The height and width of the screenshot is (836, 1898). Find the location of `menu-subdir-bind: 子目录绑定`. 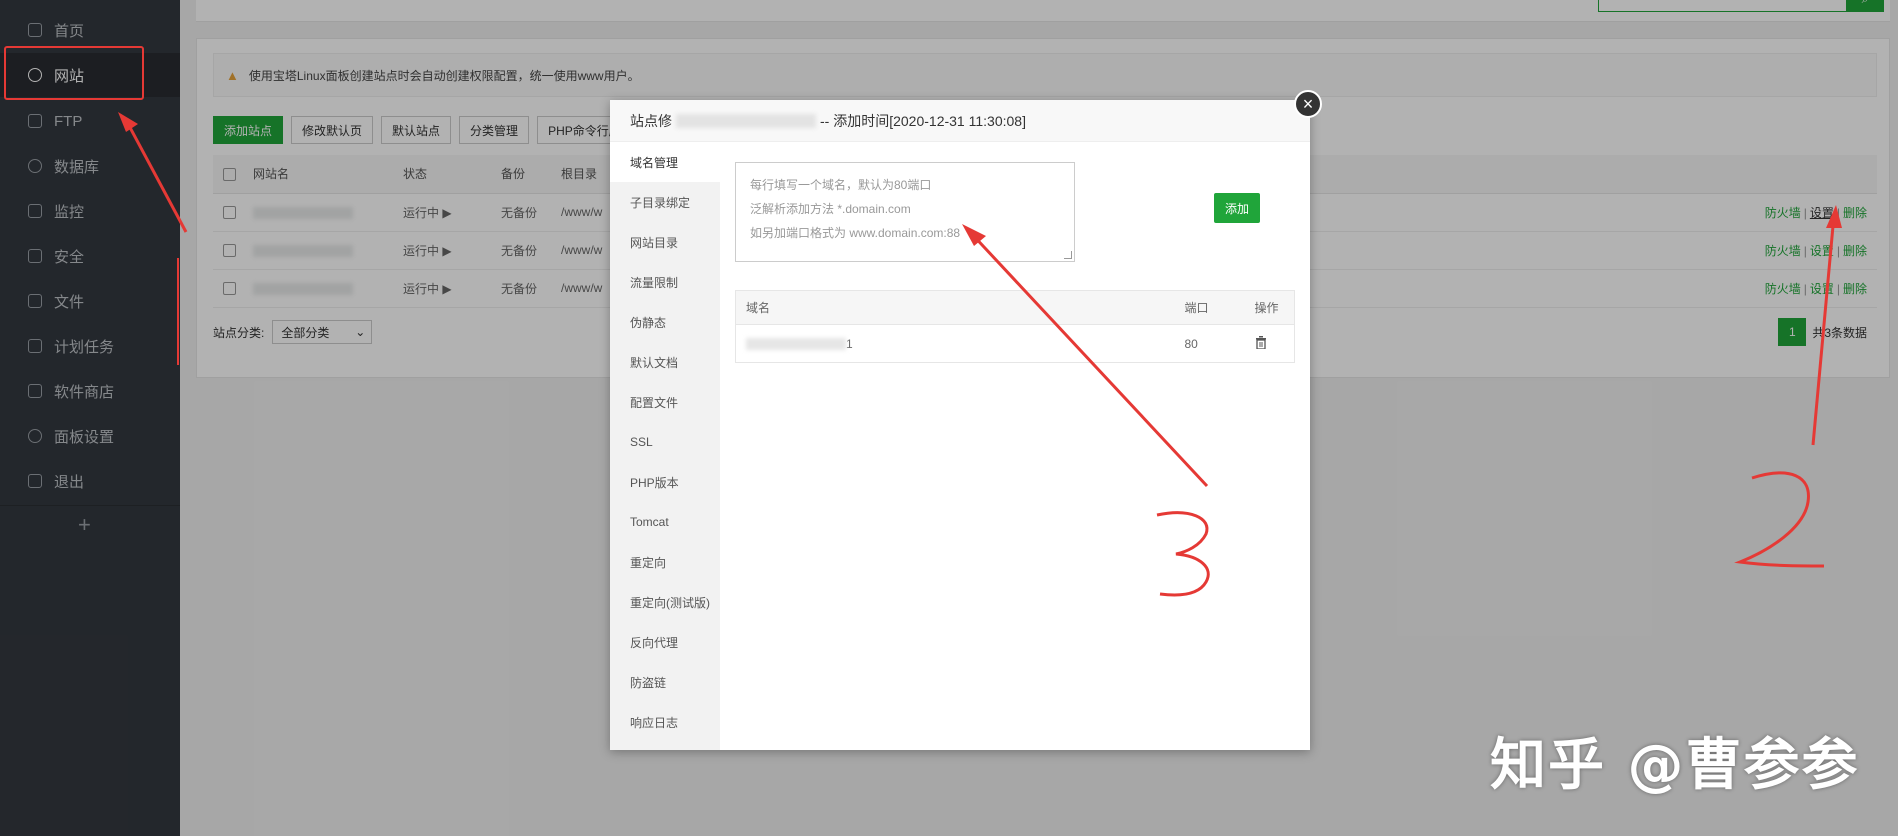

menu-subdir-bind: 子目录绑定 is located at coordinates (665, 202).